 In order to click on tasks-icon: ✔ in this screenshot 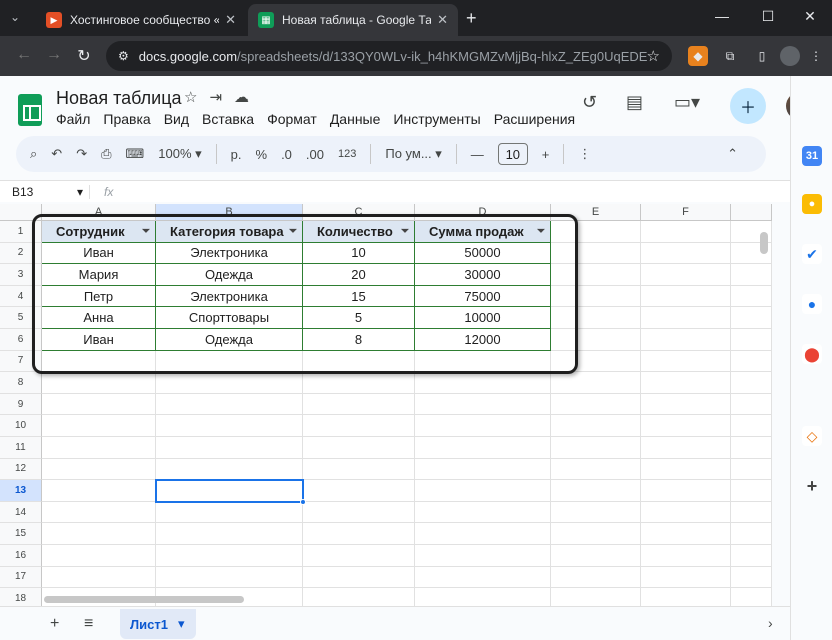, I will do `click(812, 254)`.